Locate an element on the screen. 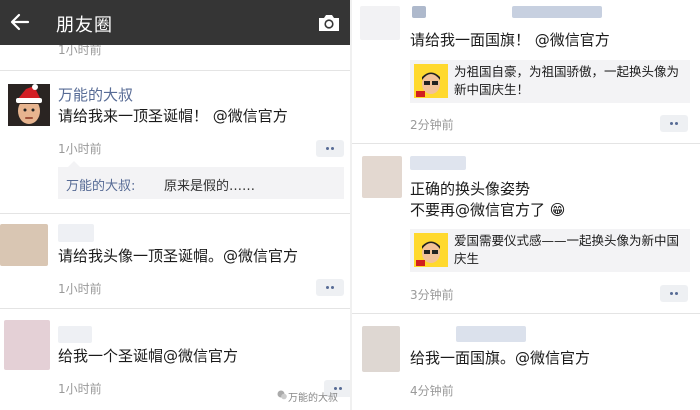 Image resolution: width=700 pixels, height=410 pixels. post-author-blur is located at coordinates (557, 12).